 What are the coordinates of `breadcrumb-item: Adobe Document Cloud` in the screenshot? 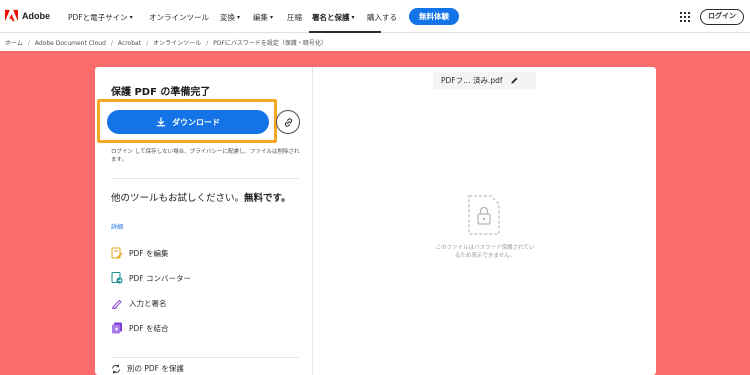 It's located at (70, 43).